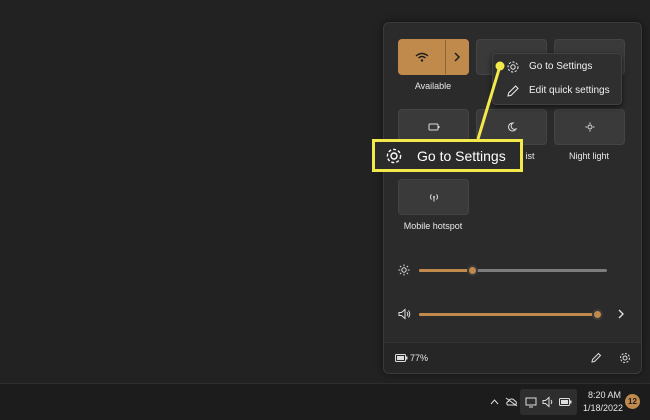 The height and width of the screenshot is (420, 650). Describe the element at coordinates (494, 402) in the screenshot. I see `chevron-up-icon` at that location.